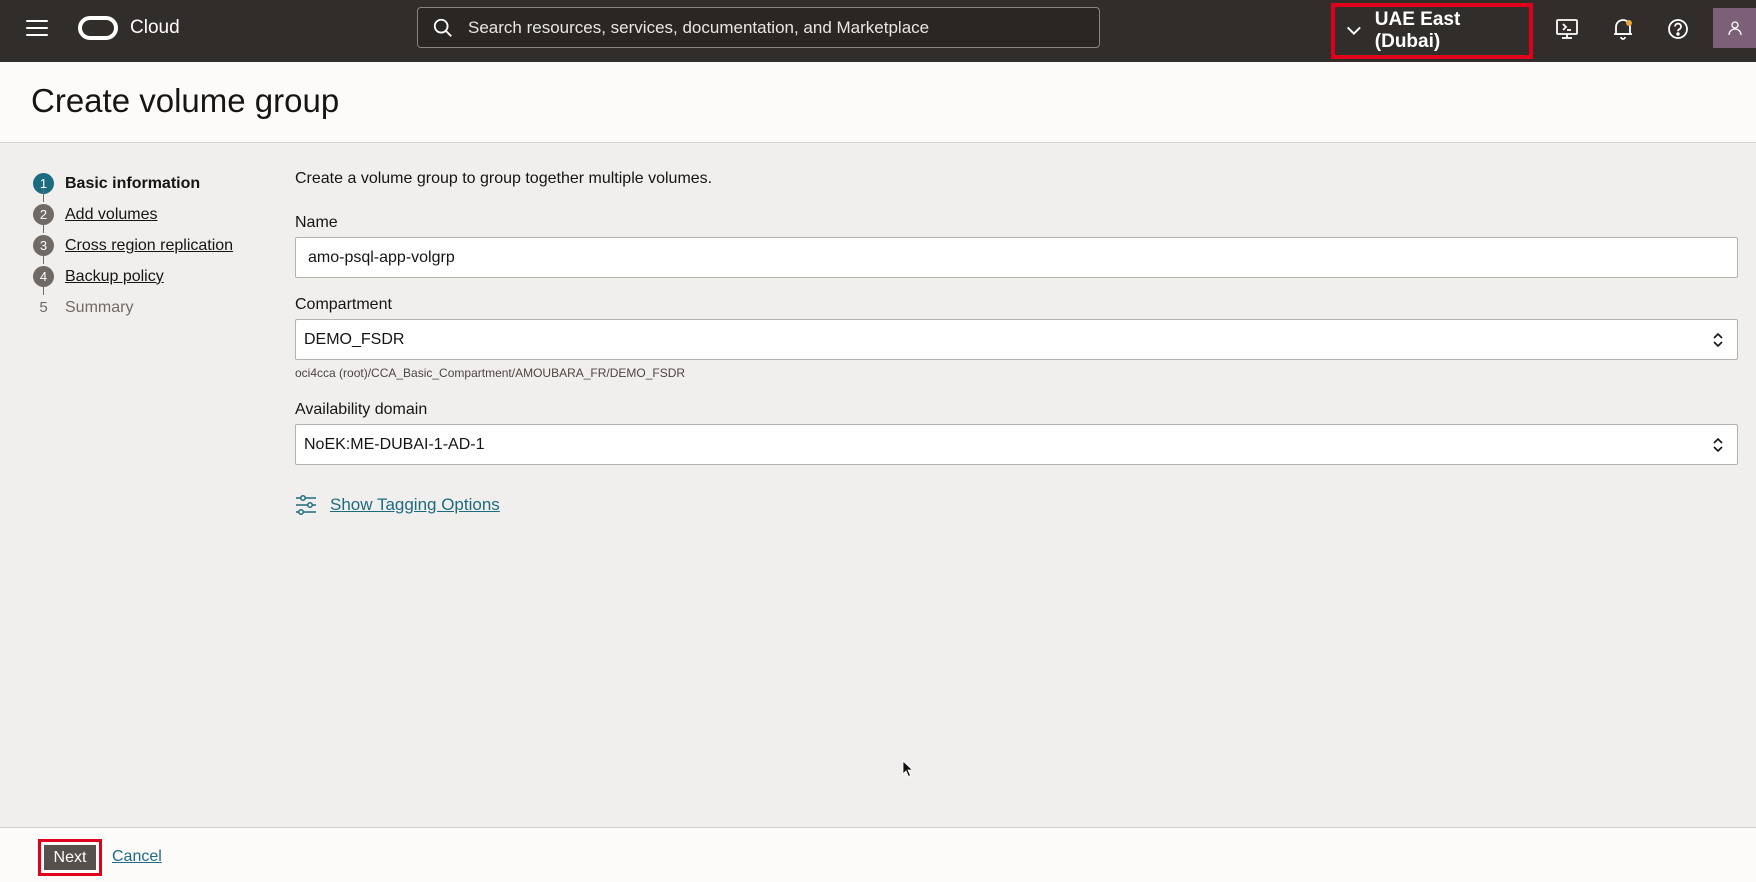 This screenshot has width=1756, height=882. Describe the element at coordinates (133, 183) in the screenshot. I see `step-label: Basic information` at that location.